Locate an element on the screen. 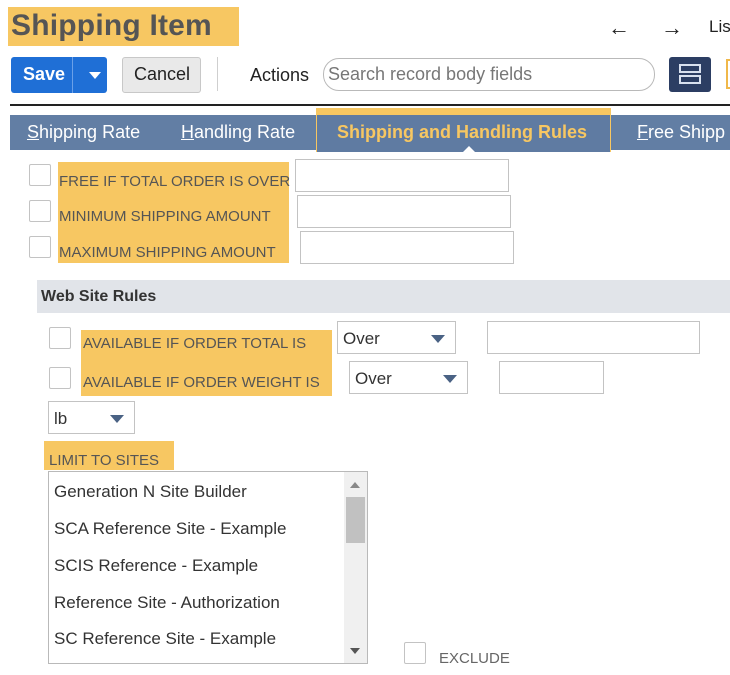 The width and height of the screenshot is (730, 675). order-total-operator-select: Over is located at coordinates (396, 337).